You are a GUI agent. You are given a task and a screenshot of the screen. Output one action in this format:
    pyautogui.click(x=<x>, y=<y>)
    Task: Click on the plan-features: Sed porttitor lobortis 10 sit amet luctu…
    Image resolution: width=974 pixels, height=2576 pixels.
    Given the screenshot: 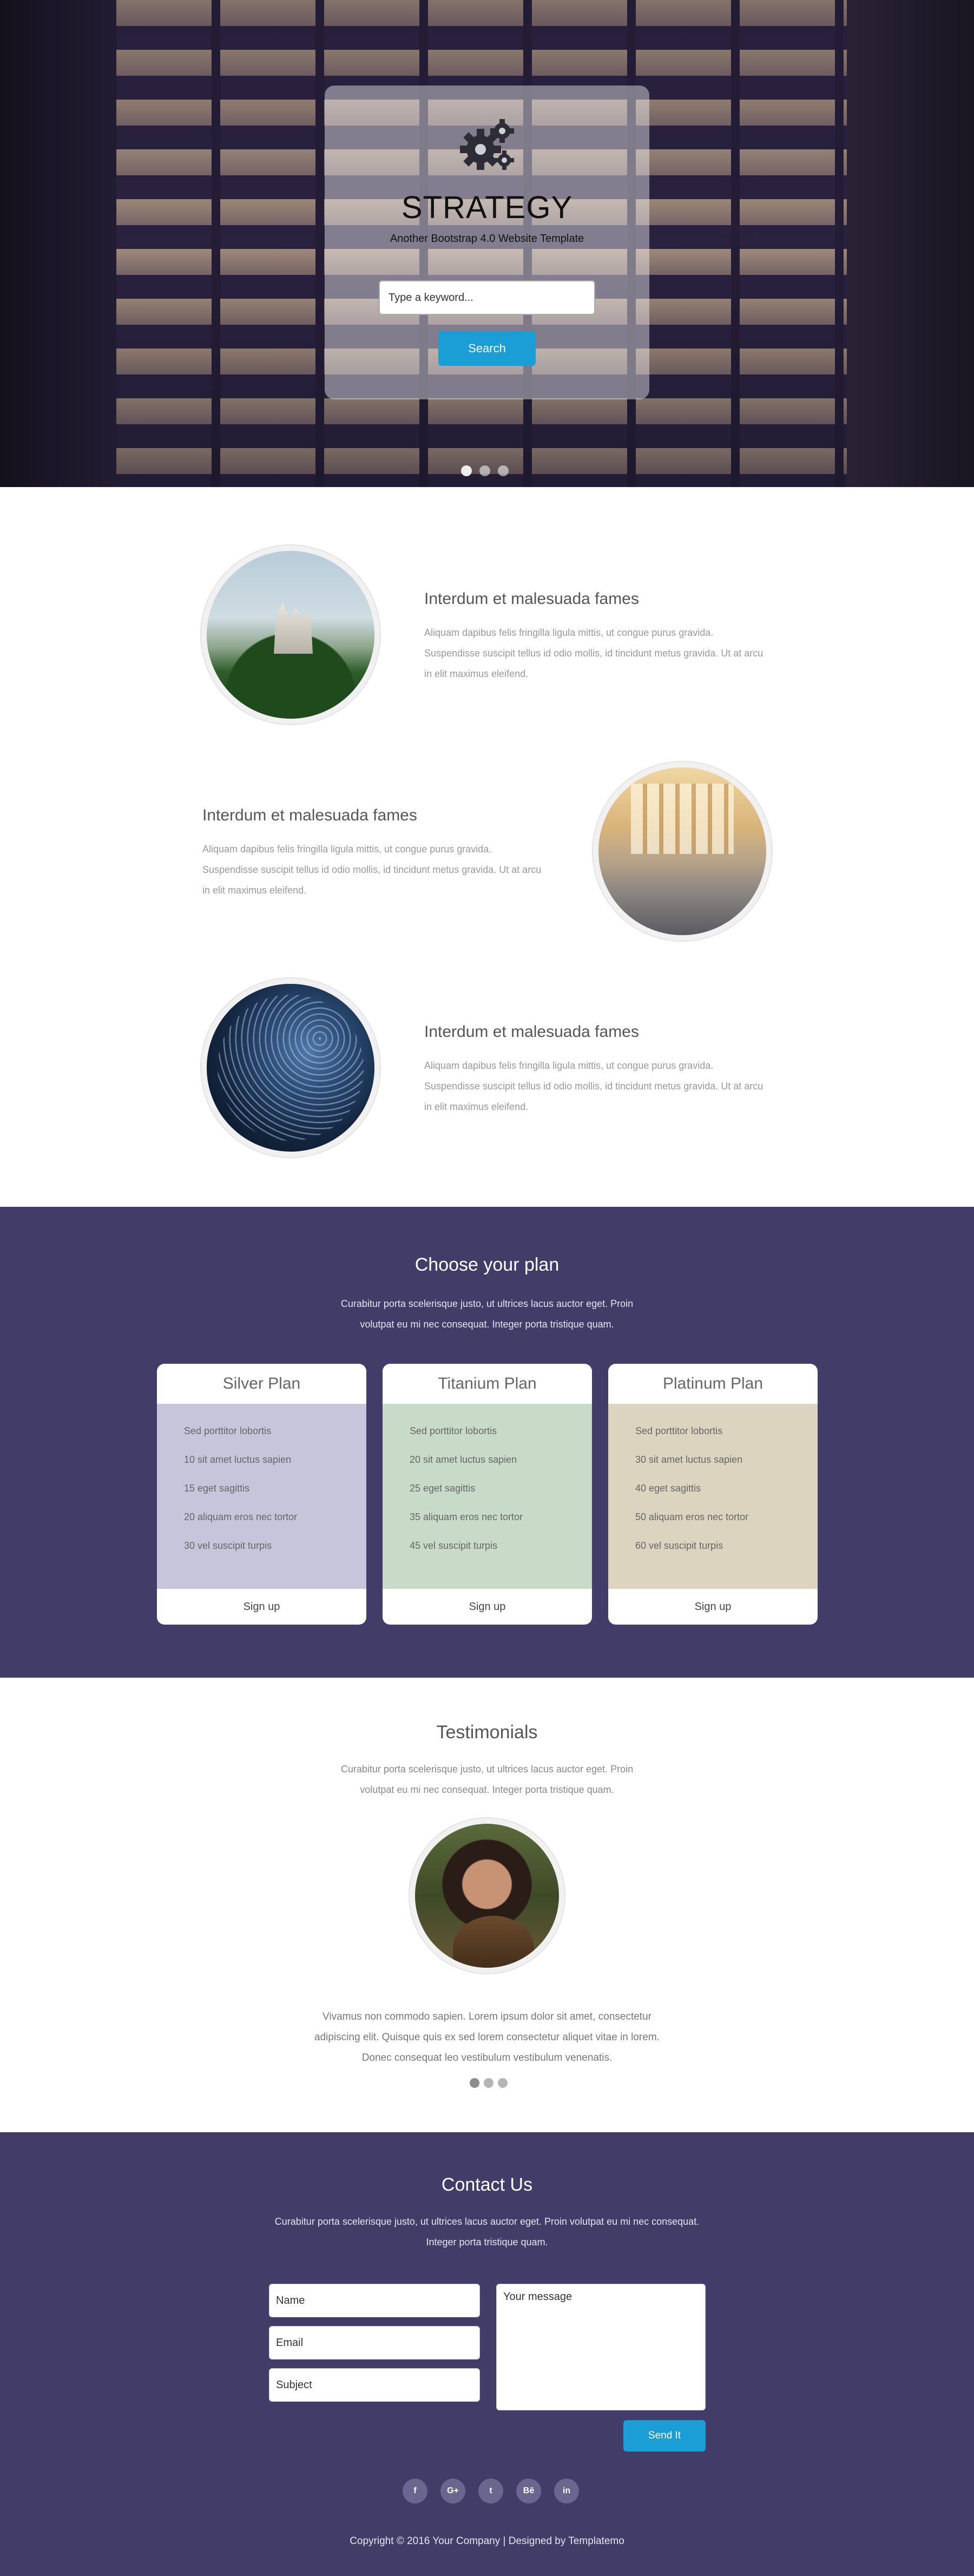 What is the action you would take?
    pyautogui.click(x=261, y=1496)
    